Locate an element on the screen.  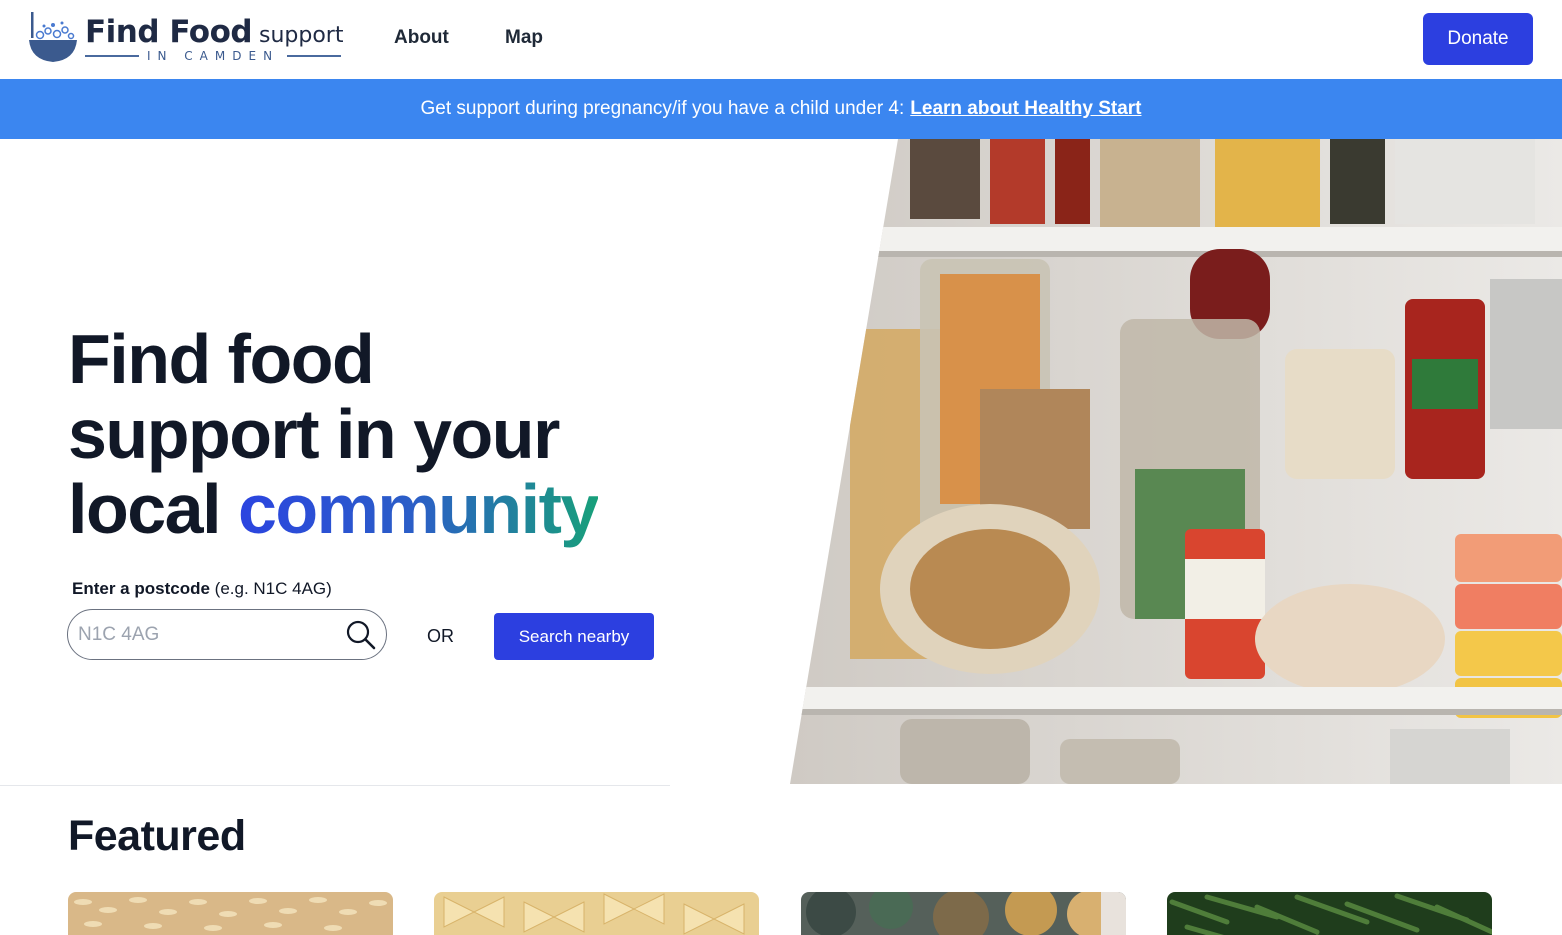
healthy-start-link: Learn about Healthy Start is located at coordinates (1025, 109).